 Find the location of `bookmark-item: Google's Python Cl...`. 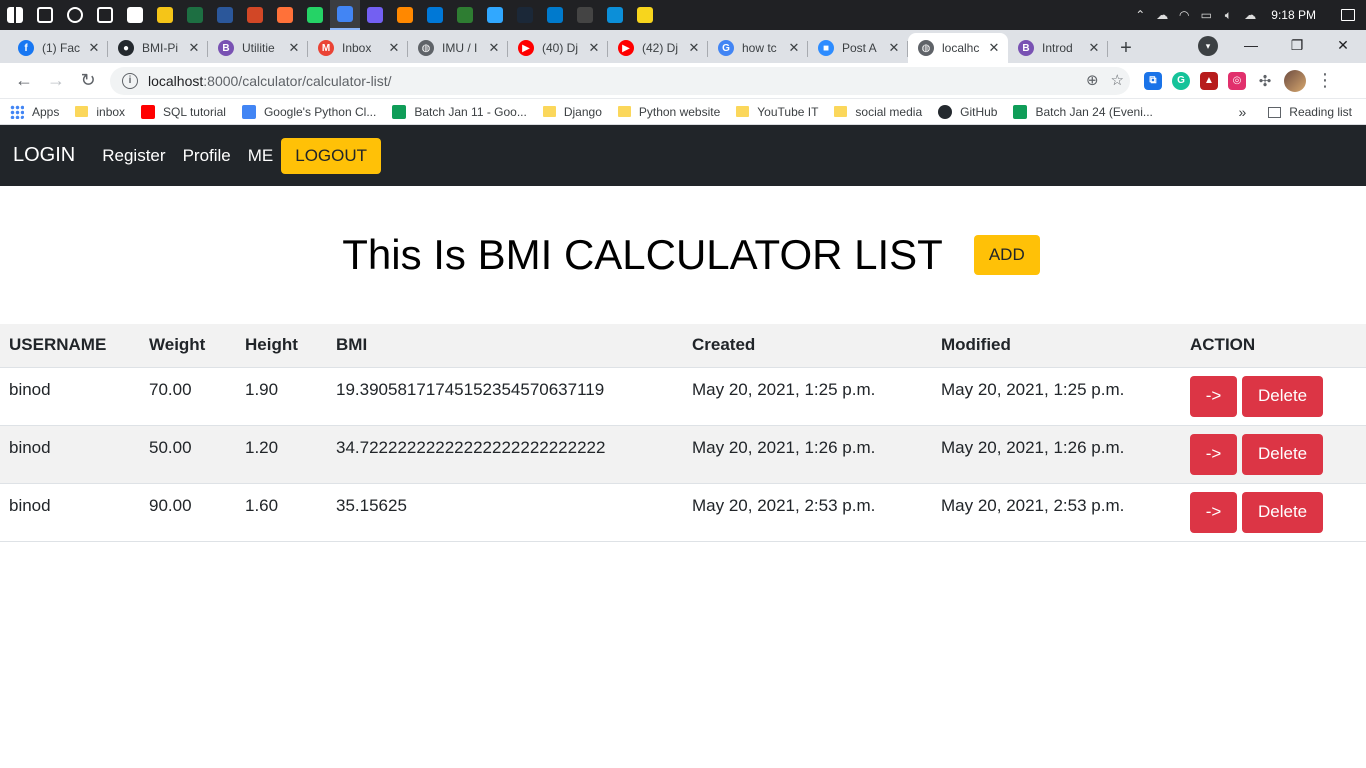

bookmark-item: Google's Python Cl... is located at coordinates (308, 111).